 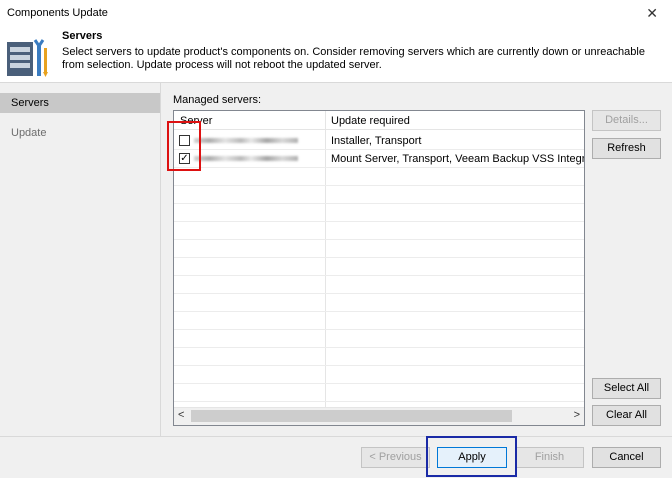 I want to click on apply-highlight, so click(x=471, y=456).